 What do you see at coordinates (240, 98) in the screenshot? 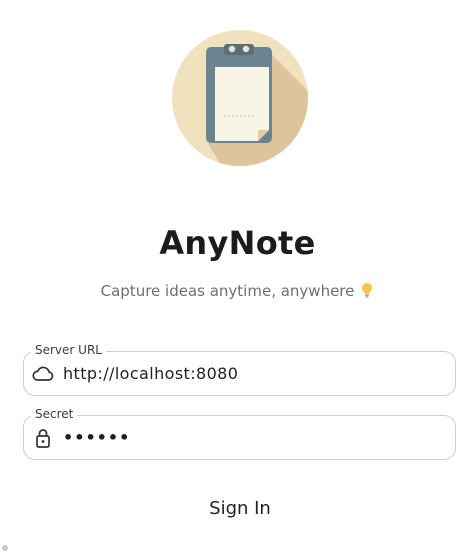
I see `app-logo` at bounding box center [240, 98].